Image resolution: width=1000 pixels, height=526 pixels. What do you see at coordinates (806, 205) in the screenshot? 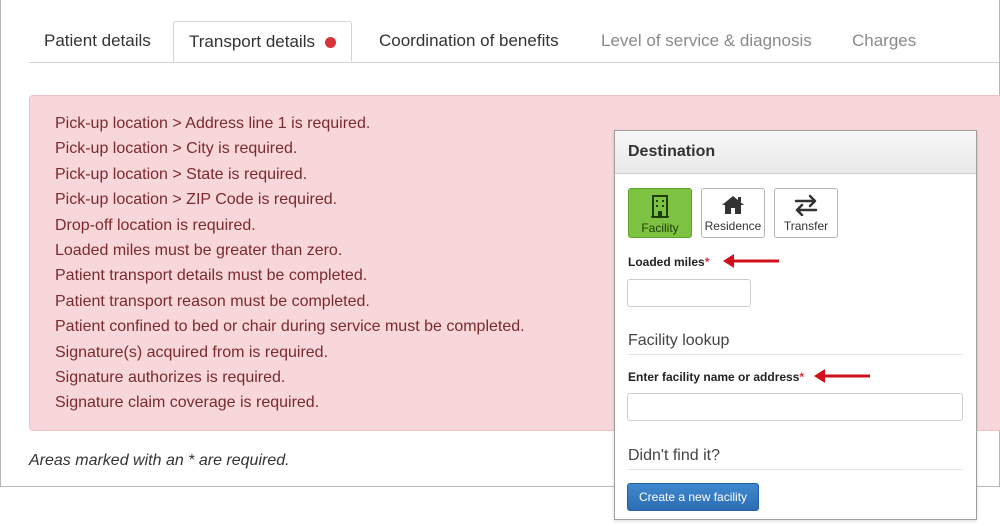
I see `swap-arrows-icon` at bounding box center [806, 205].